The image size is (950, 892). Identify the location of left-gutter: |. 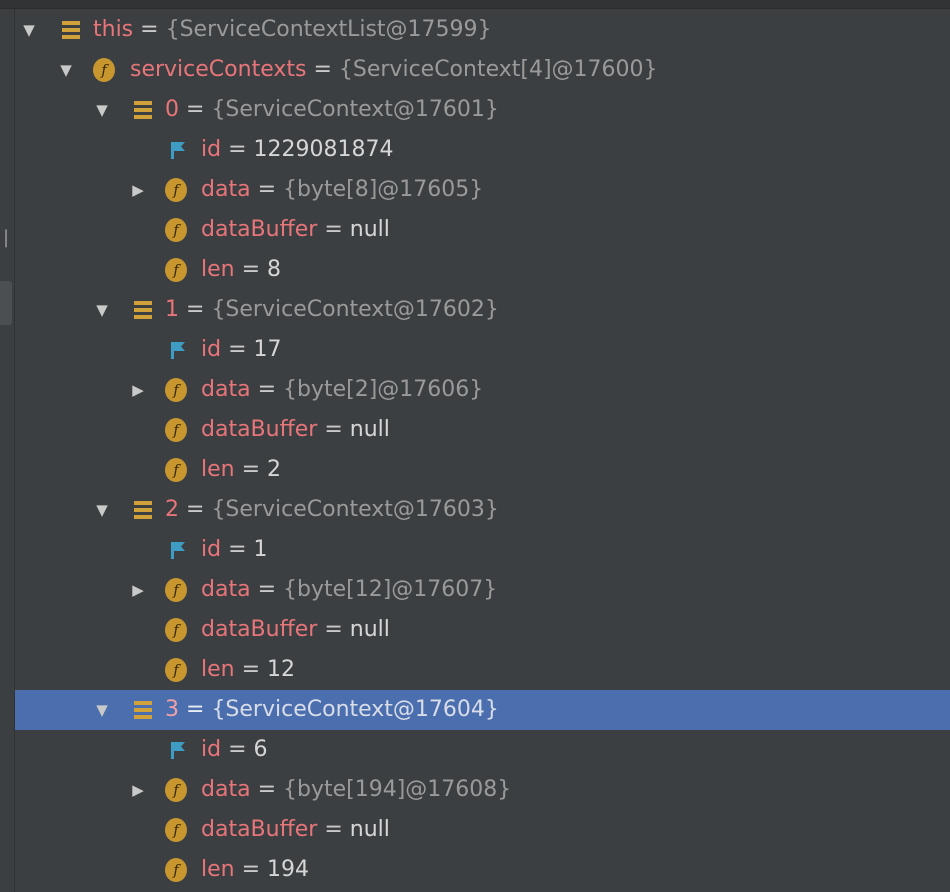
(7, 450).